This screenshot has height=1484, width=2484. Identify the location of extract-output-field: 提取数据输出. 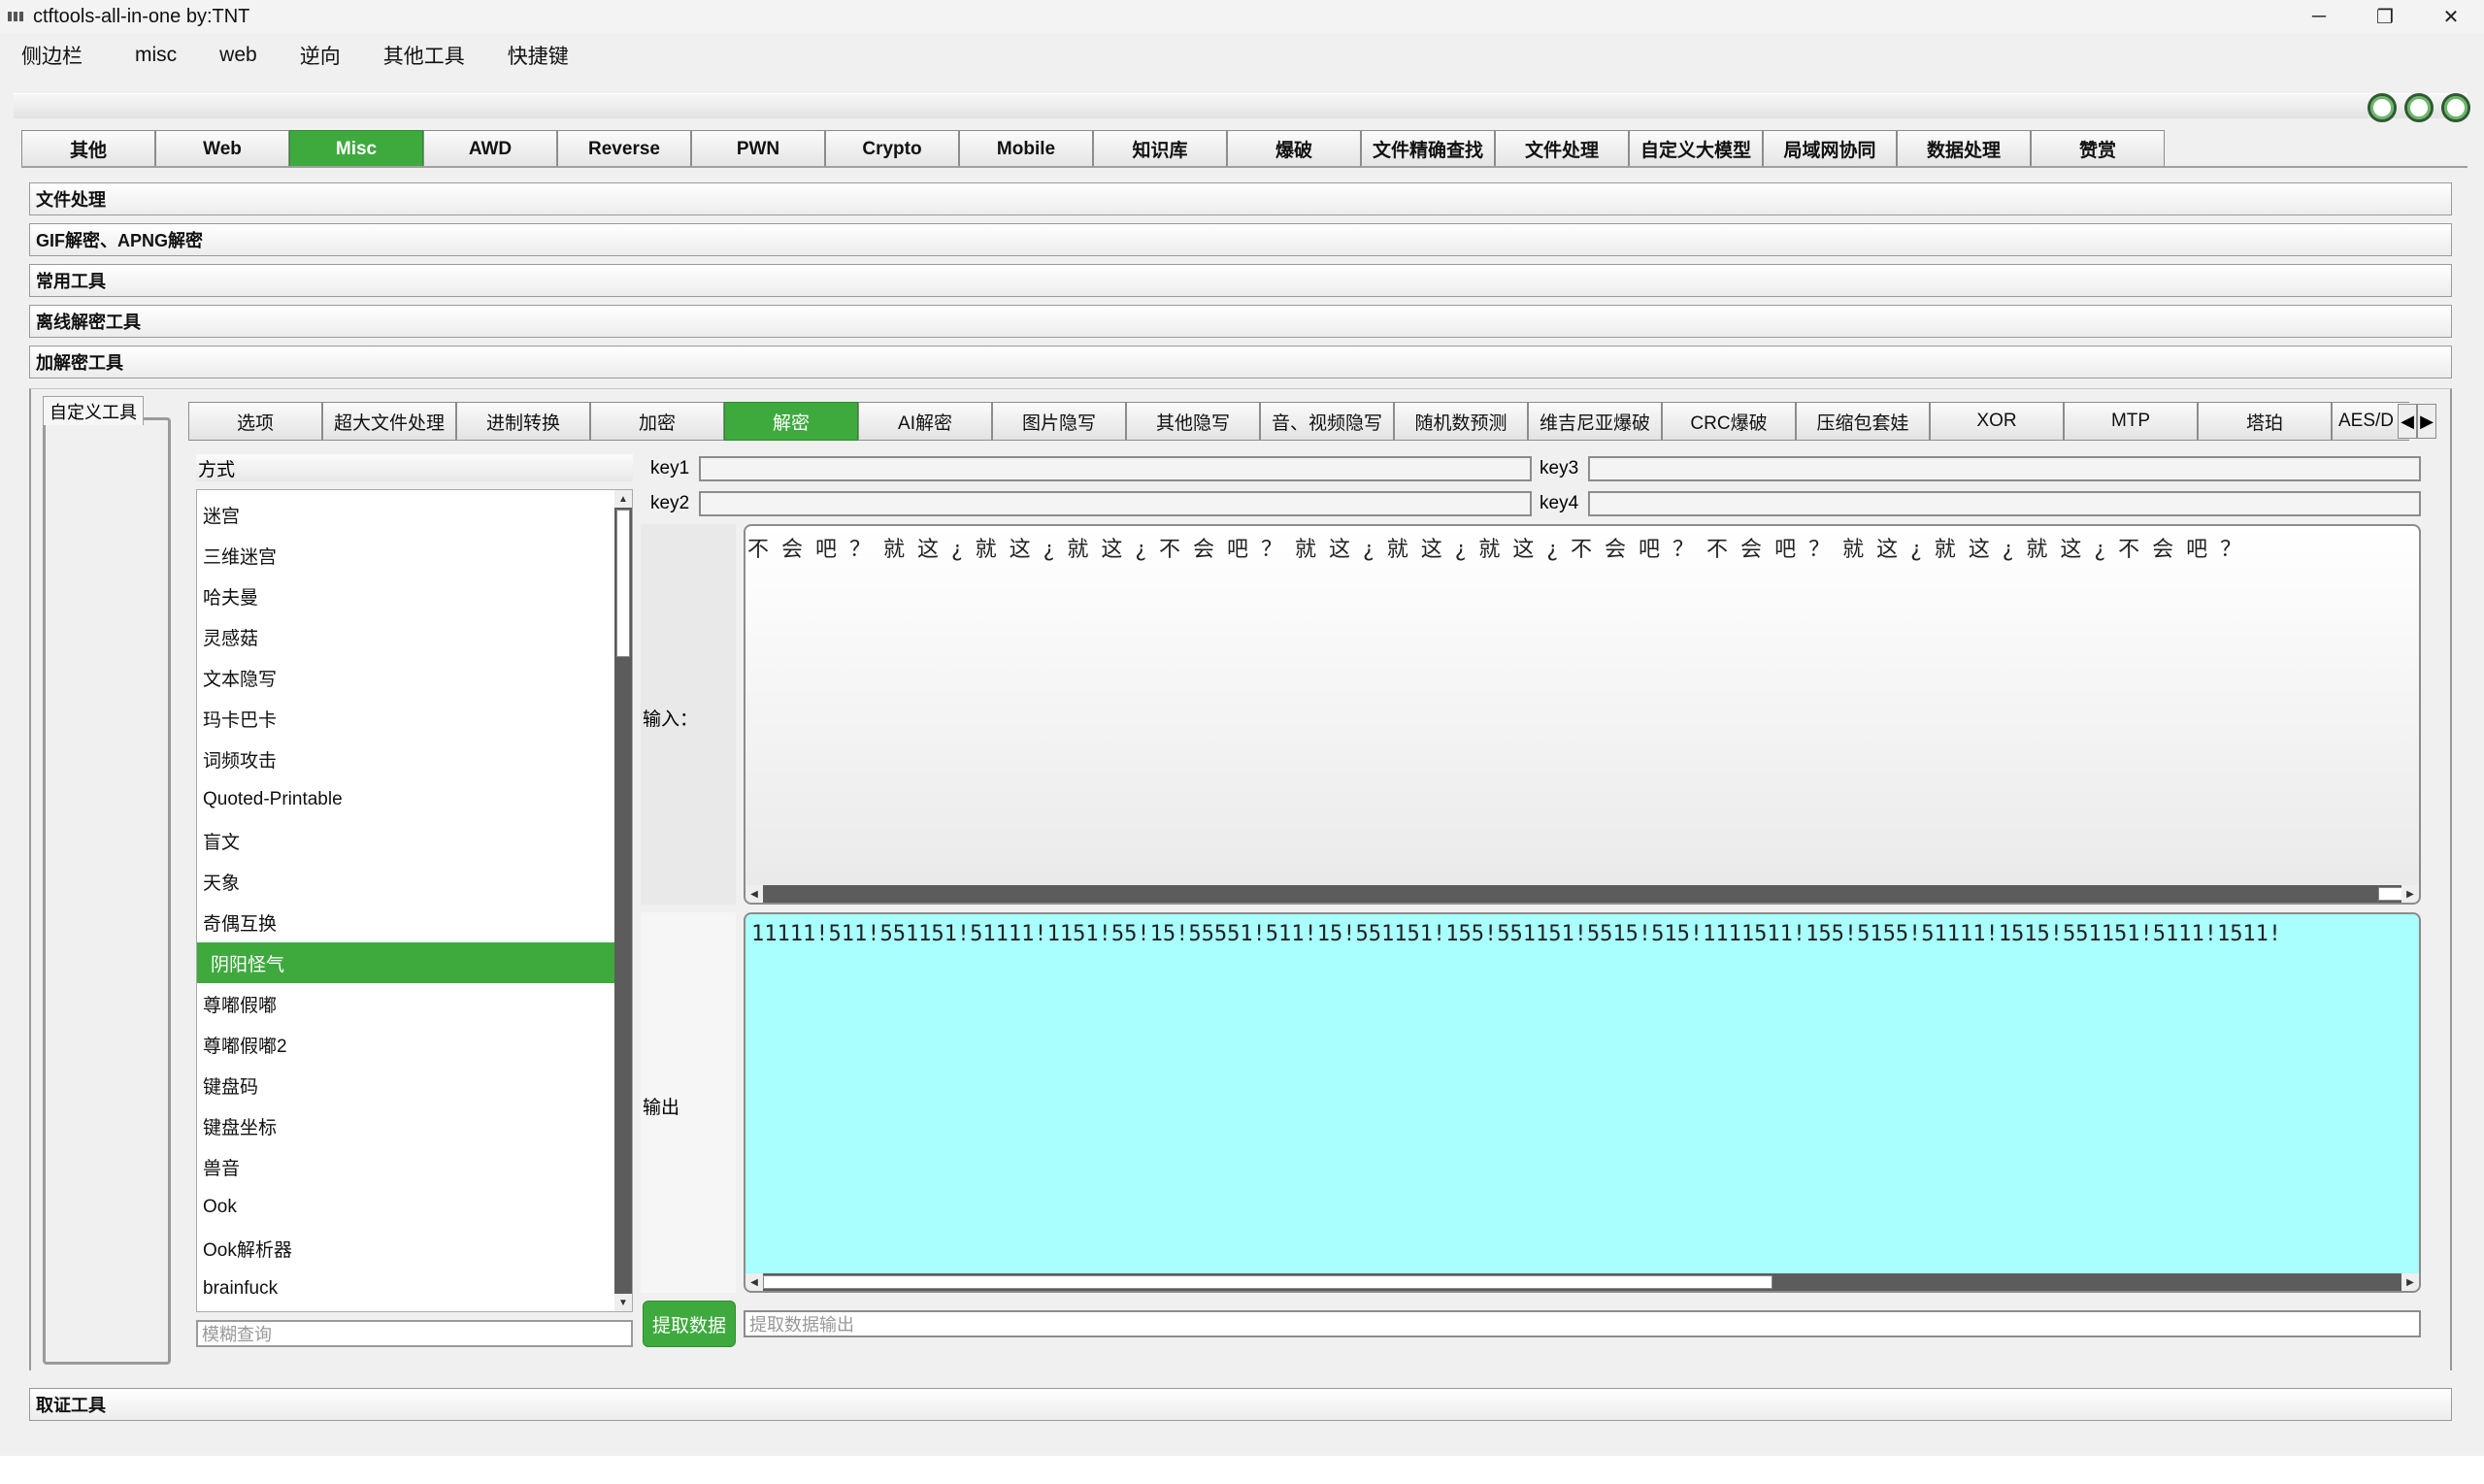
(1582, 1323).